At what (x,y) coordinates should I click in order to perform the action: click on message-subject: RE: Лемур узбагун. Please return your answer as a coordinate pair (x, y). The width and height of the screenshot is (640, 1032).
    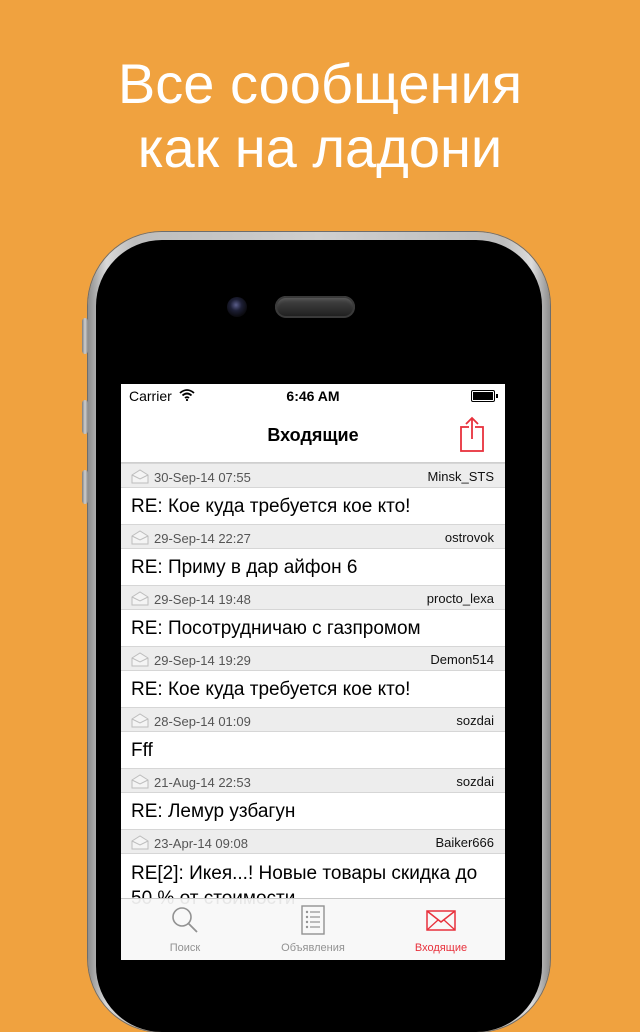
    Looking at the image, I should click on (213, 811).